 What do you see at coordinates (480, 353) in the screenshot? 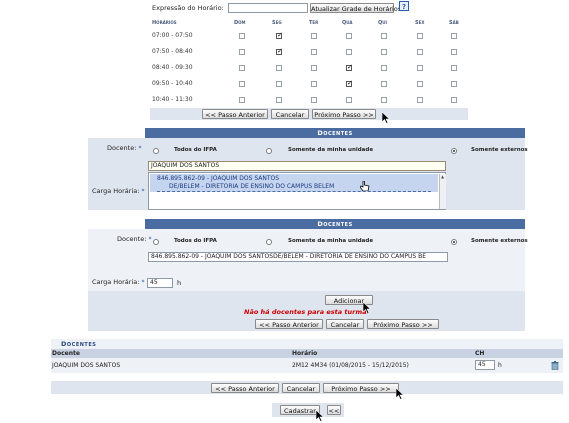
I see `col-header-ch: CH` at bounding box center [480, 353].